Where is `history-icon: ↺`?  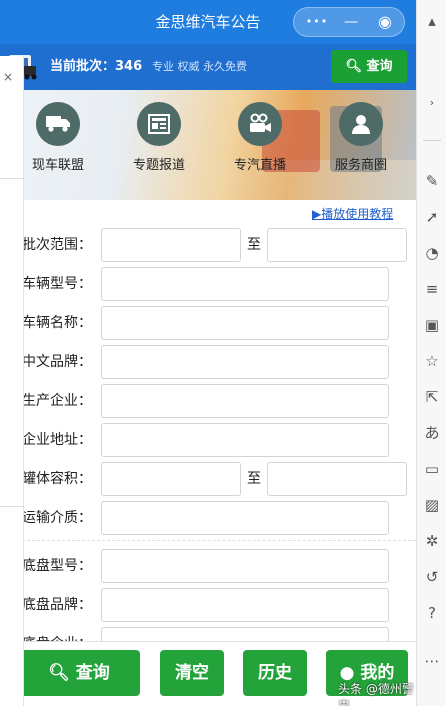 history-icon: ↺ is located at coordinates (432, 577).